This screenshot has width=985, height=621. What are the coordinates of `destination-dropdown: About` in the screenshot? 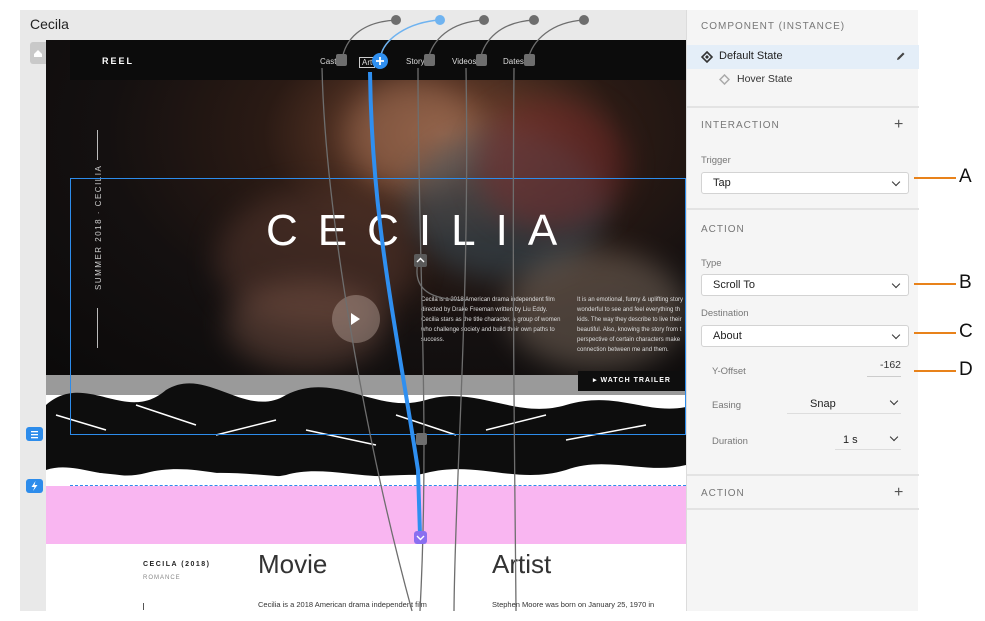 It's located at (805, 336).